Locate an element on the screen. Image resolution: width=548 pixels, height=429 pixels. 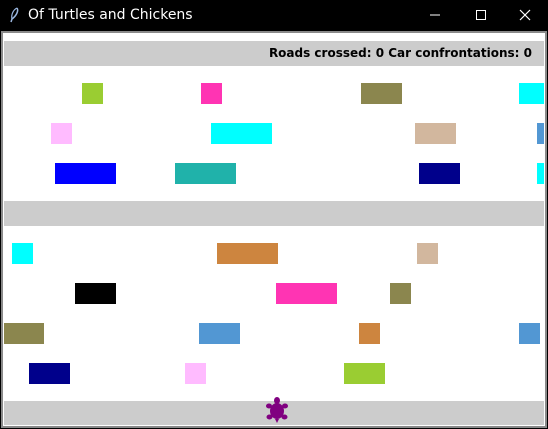
maximize-button is located at coordinates (481, 15).